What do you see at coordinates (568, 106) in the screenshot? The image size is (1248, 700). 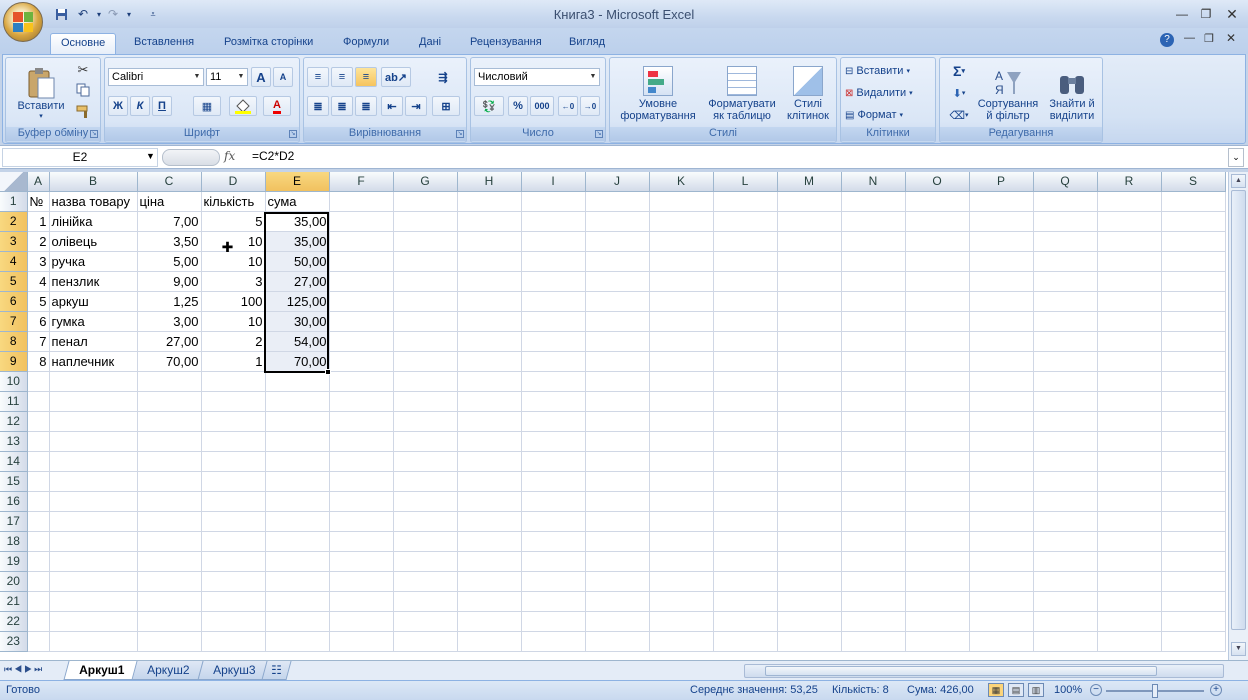 I see `increase-decimal-icon: ←0` at bounding box center [568, 106].